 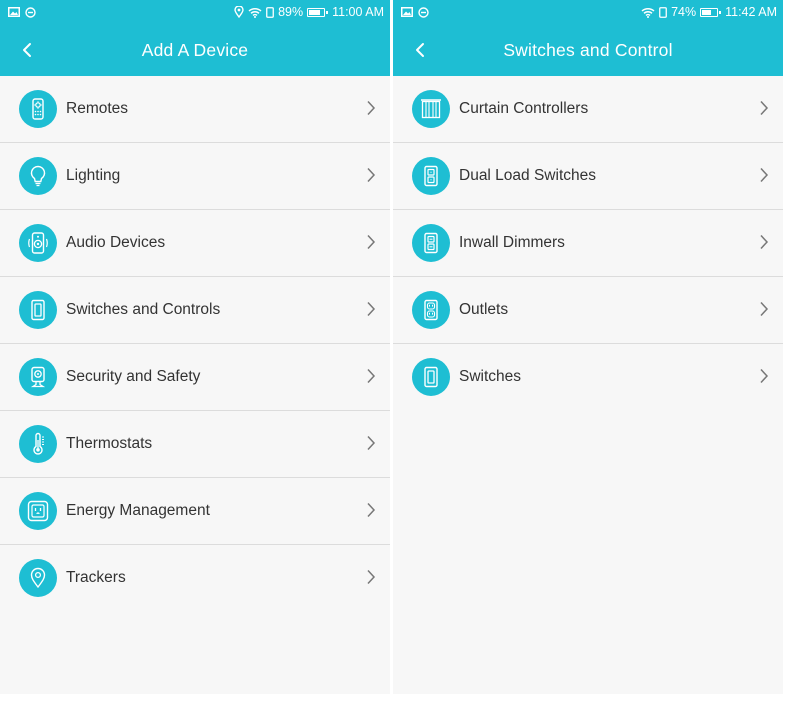 I want to click on location-icon, so click(x=239, y=12).